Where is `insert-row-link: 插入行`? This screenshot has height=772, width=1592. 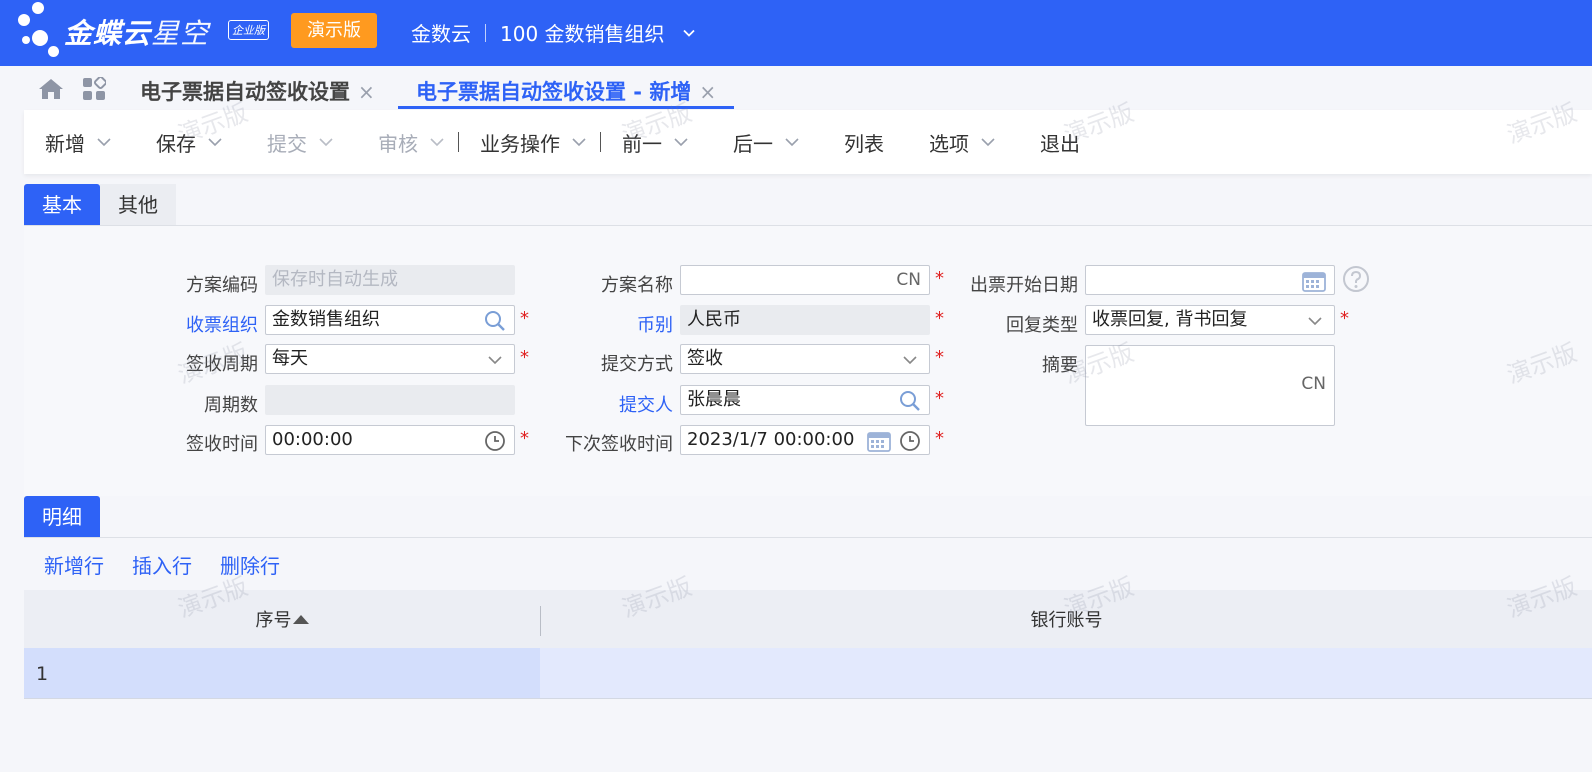 insert-row-link: 插入行 is located at coordinates (162, 564).